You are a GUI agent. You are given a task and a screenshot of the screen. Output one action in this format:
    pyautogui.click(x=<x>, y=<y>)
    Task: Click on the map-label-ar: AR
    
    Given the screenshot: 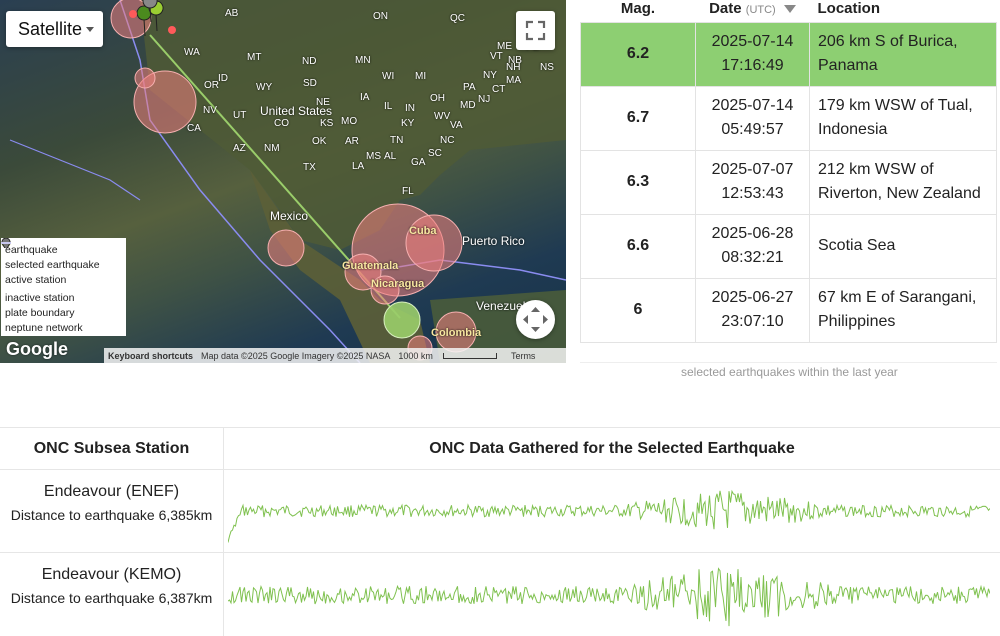 What is the action you would take?
    pyautogui.click(x=352, y=141)
    